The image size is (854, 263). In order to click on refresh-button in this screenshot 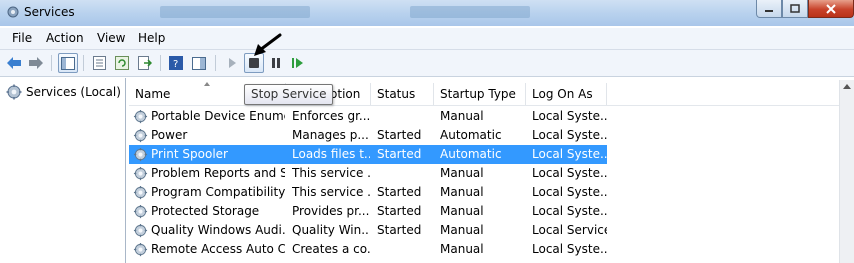, I will do `click(122, 63)`.